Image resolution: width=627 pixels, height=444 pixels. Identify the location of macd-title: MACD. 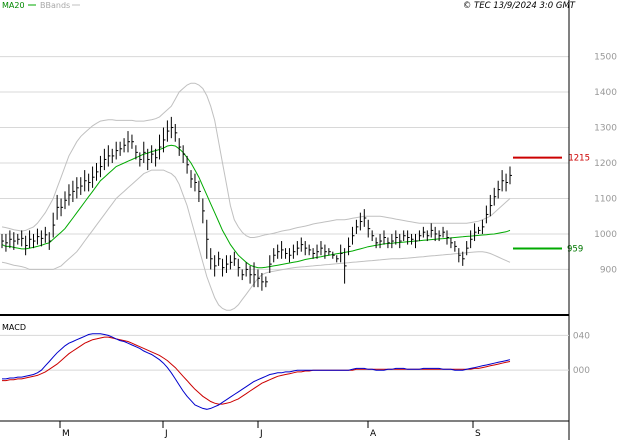
(14, 327).